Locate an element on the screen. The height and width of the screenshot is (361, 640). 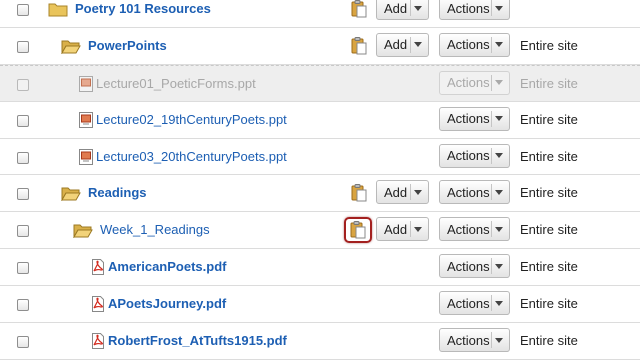
folder-link: Week_1_Readings is located at coordinates (155, 229).